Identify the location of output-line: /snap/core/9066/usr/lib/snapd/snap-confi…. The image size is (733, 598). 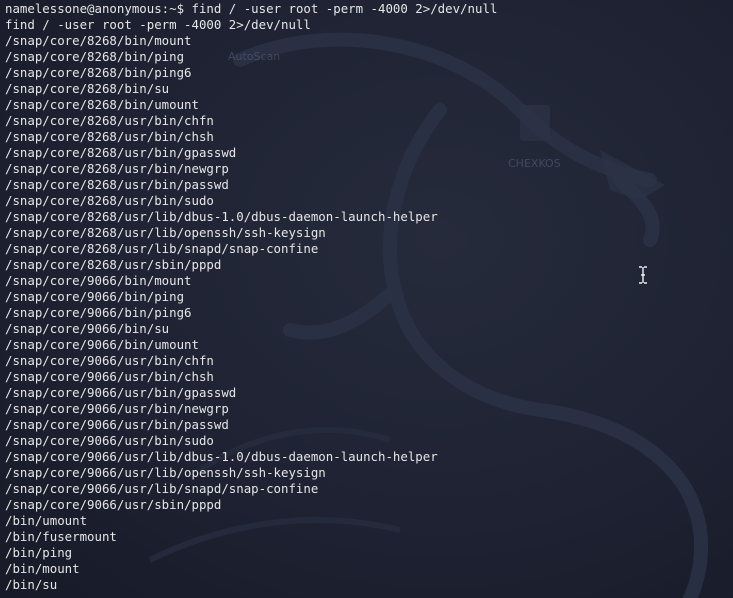
(162, 488).